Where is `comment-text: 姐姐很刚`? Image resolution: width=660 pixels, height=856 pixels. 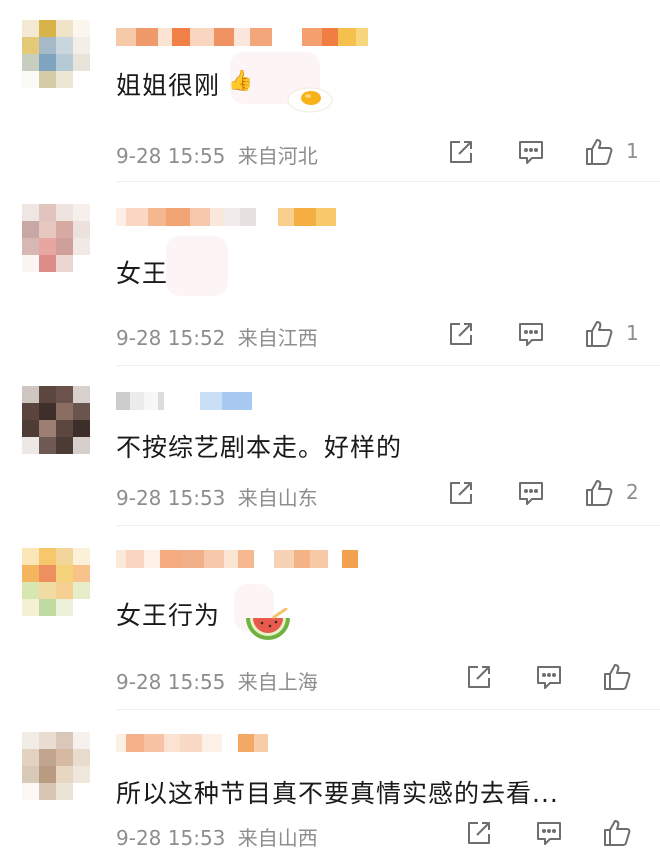
comment-text: 姐姐很刚 is located at coordinates (168, 85).